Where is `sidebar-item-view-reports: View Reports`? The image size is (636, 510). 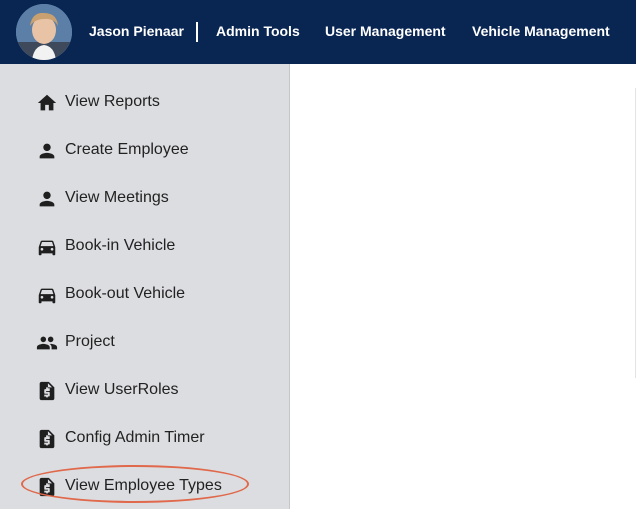 sidebar-item-view-reports: View Reports is located at coordinates (144, 102).